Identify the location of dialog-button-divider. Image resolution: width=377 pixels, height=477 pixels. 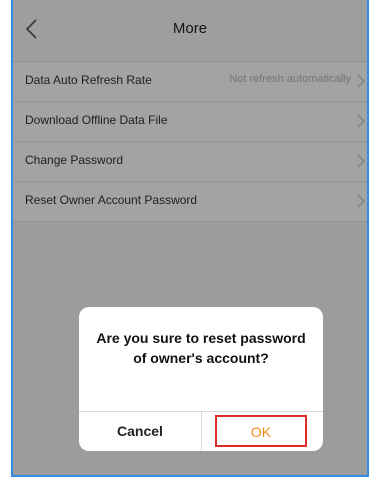
(201, 431).